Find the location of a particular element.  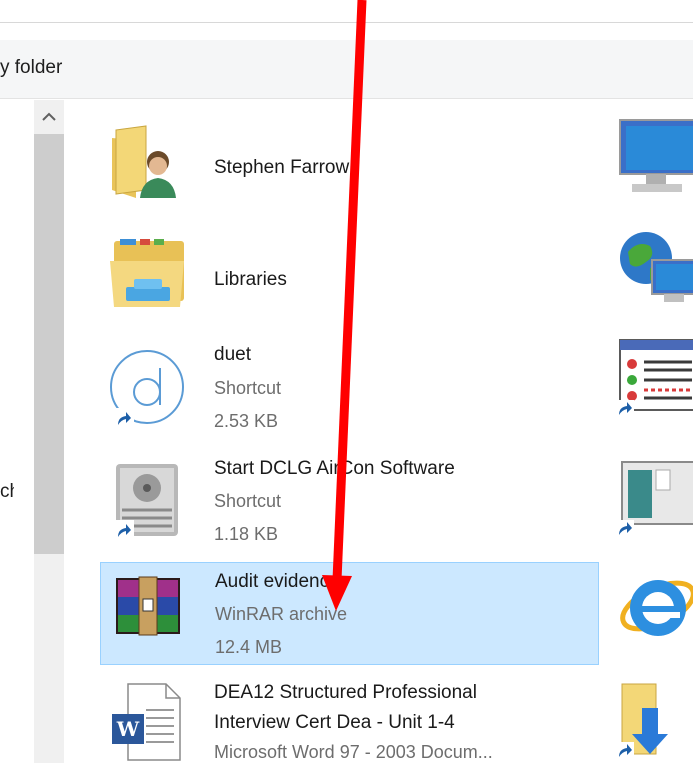

red-arrow-annotation is located at coordinates (344, 305).